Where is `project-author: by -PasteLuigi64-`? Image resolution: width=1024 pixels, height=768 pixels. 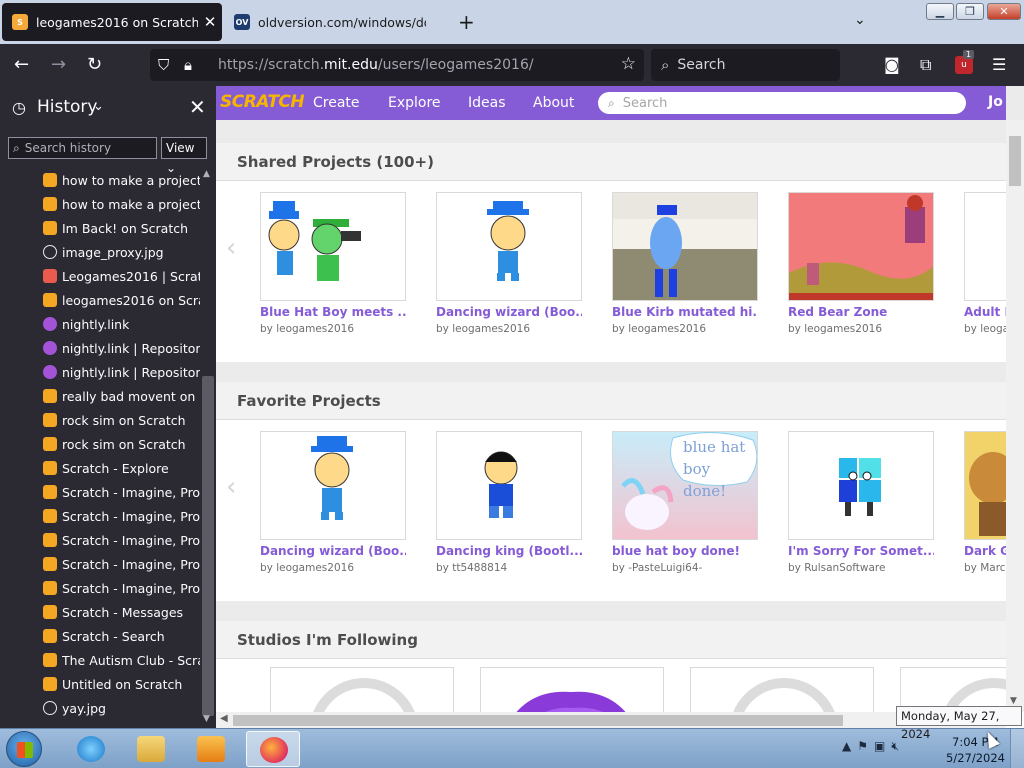
project-author: by -PasteLuigi64- is located at coordinates (685, 568).